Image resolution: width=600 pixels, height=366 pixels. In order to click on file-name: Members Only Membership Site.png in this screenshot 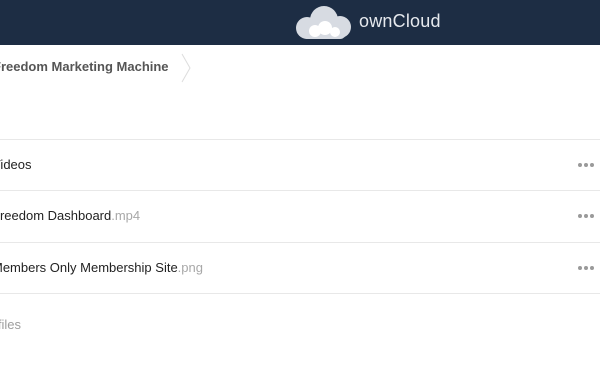, I will do `click(101, 267)`.